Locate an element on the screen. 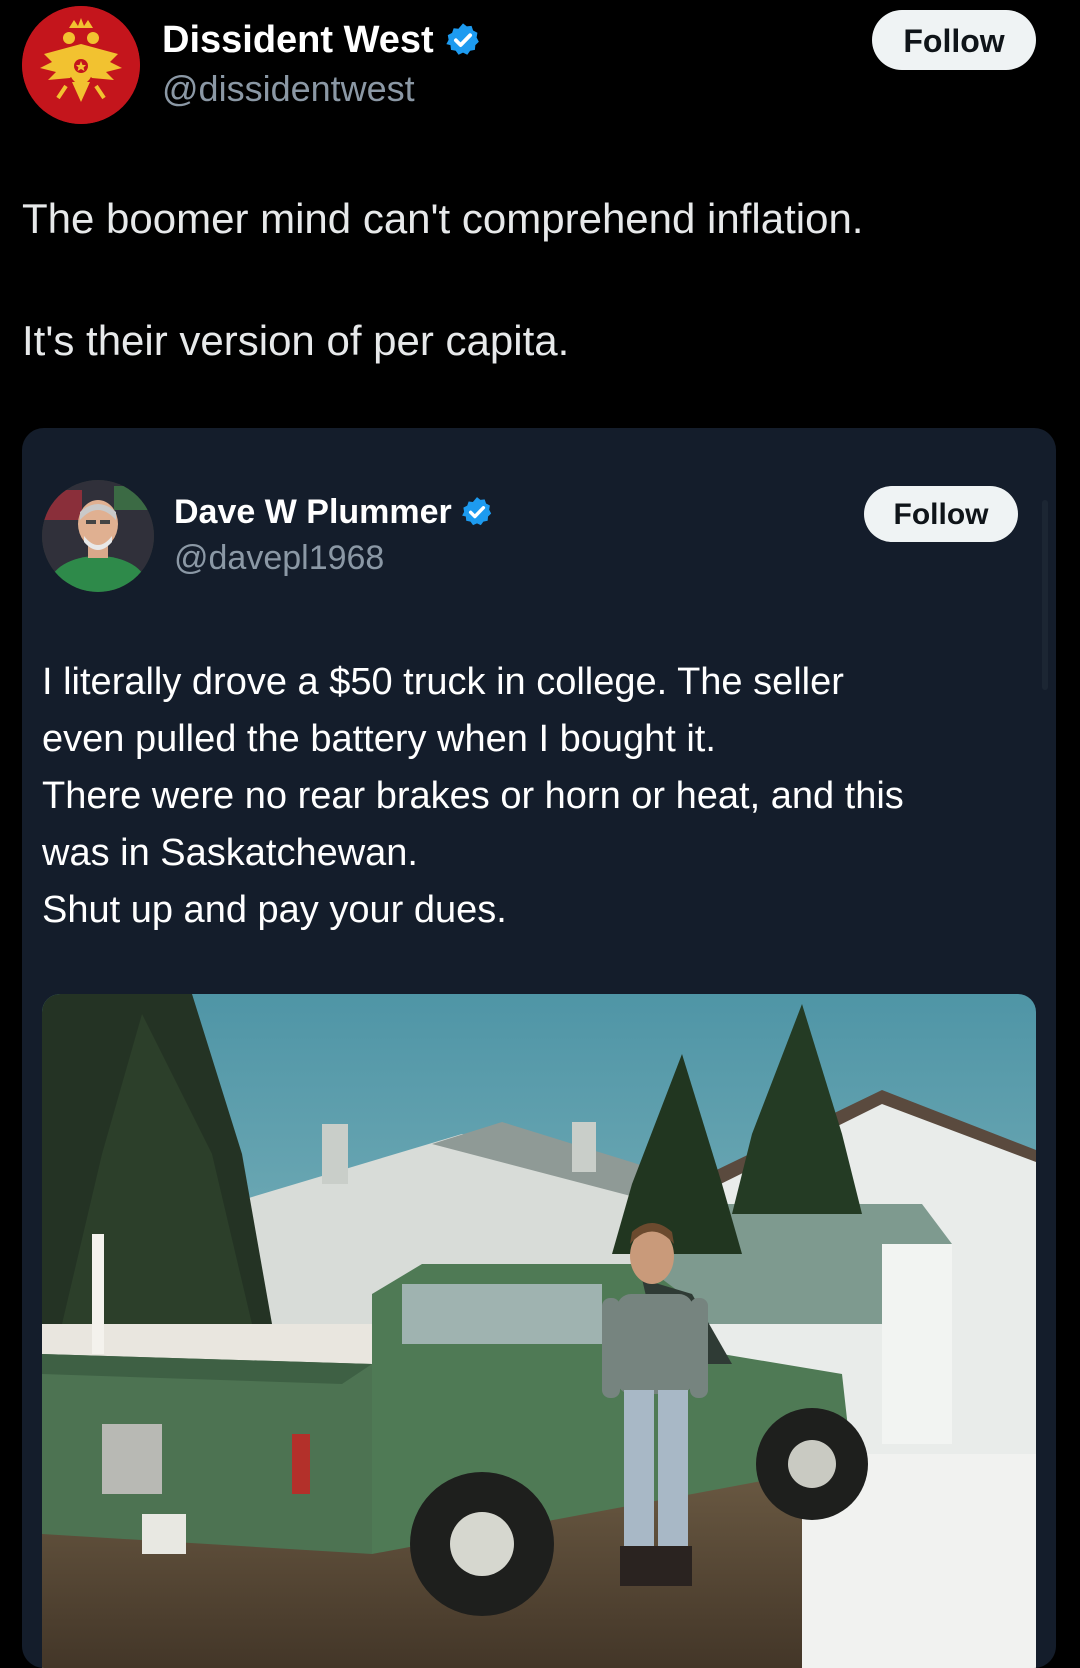 The image size is (1080, 1668). scrollbar is located at coordinates (1045, 595).